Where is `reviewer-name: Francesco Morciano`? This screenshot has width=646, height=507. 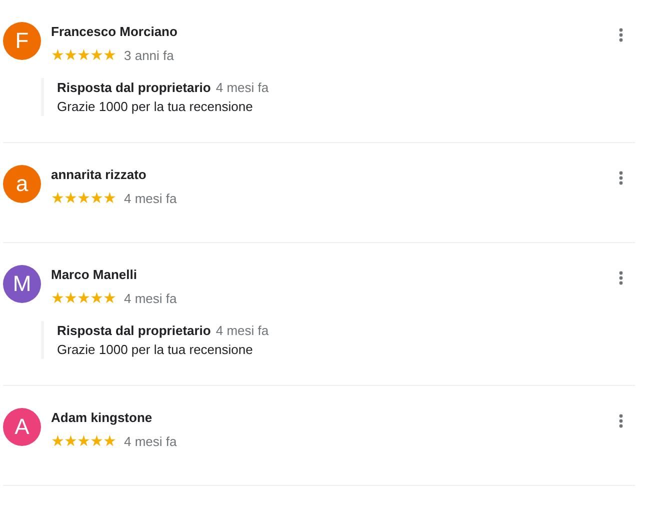 reviewer-name: Francesco Morciano is located at coordinates (114, 31).